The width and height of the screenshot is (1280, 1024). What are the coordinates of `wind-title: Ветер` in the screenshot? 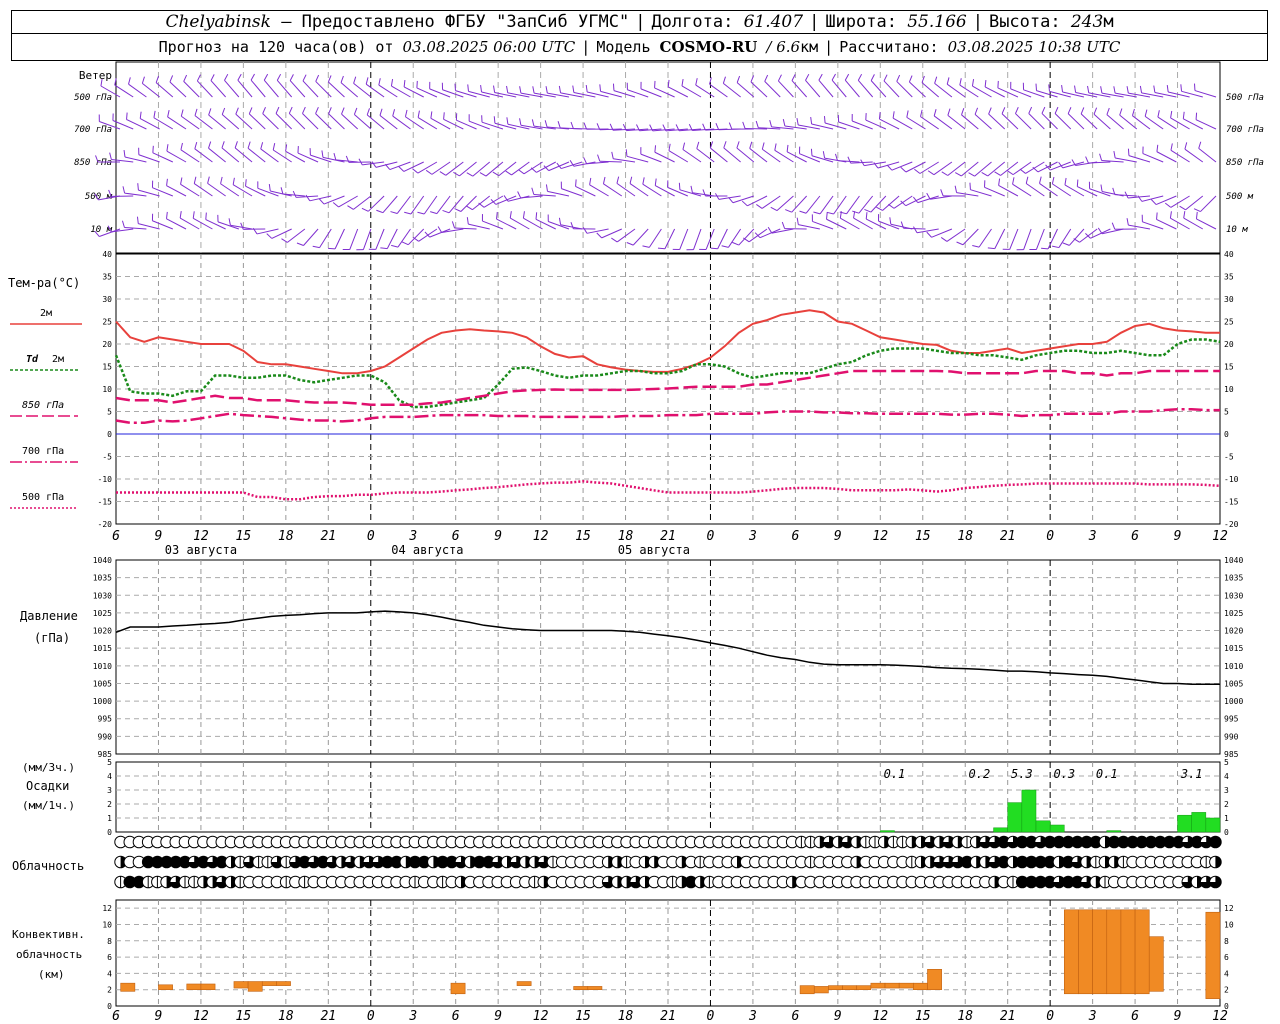 It's located at (95, 75).